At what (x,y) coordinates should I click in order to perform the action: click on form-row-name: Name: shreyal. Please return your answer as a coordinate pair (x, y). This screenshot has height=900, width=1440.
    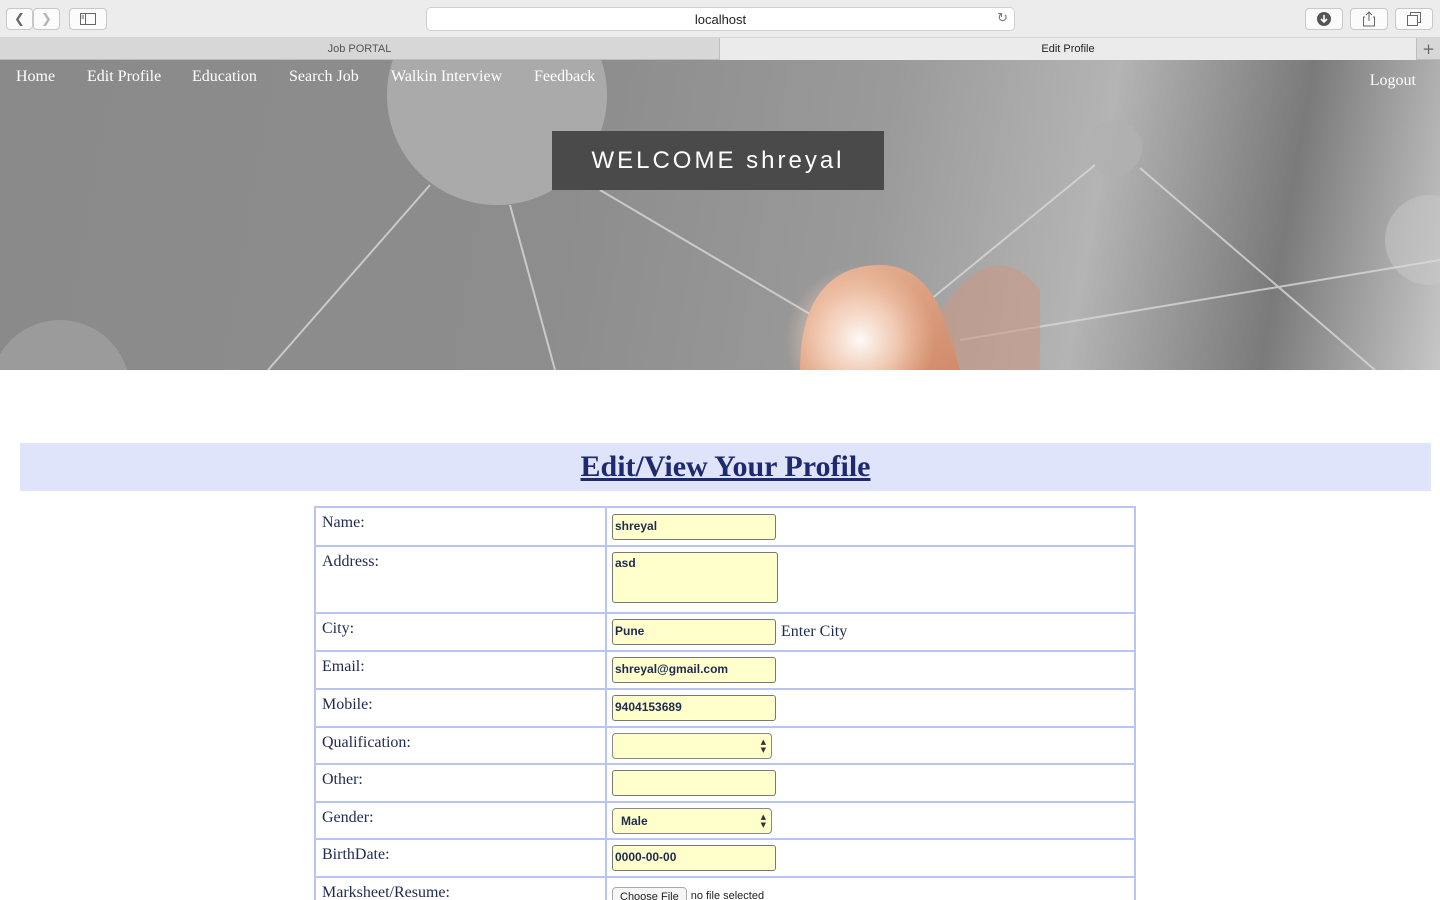
    Looking at the image, I should click on (725, 527).